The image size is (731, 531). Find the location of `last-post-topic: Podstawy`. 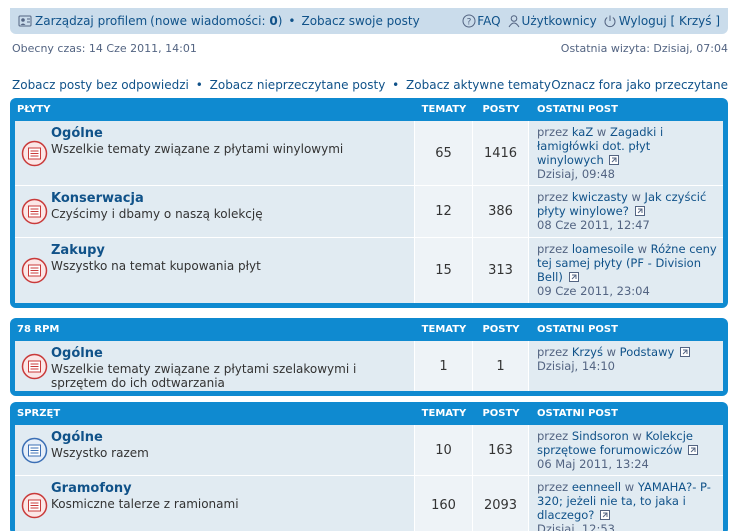

last-post-topic: Podstawy is located at coordinates (647, 352).